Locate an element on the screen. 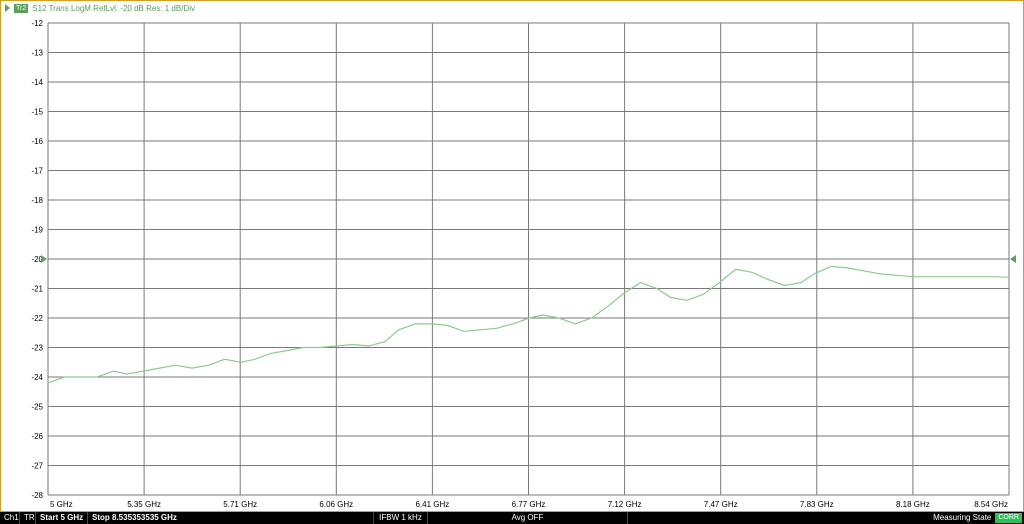 The image size is (1024, 524). y-tick-label: -24 is located at coordinates (37, 377).